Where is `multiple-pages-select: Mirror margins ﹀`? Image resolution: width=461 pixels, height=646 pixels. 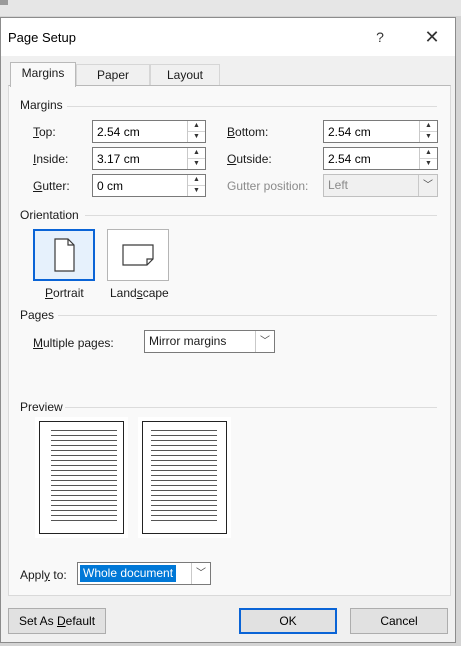 multiple-pages-select: Mirror margins ﹀ is located at coordinates (209, 341).